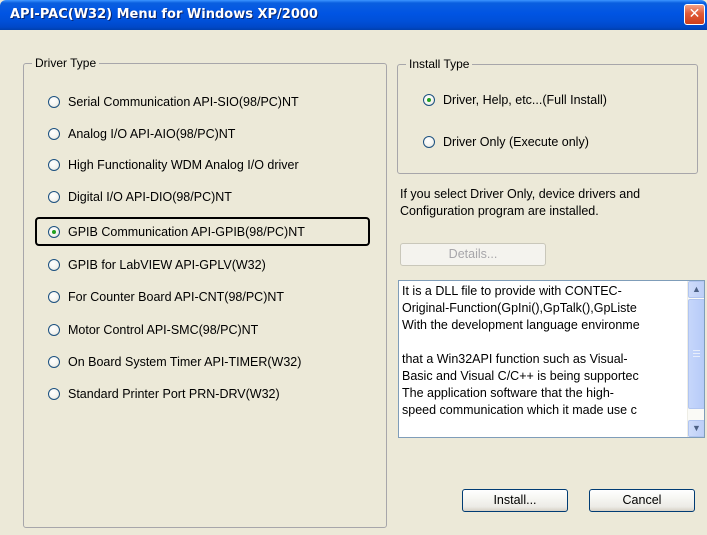 This screenshot has height=535, width=707. What do you see at coordinates (508, 393) in the screenshot?
I see `description-line: The application software that the high-` at bounding box center [508, 393].